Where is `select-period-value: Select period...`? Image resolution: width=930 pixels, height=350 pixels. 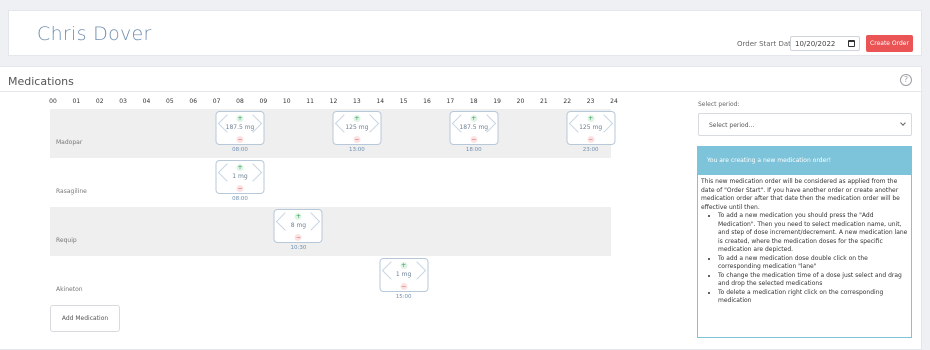
select-period-value: Select period... is located at coordinates (732, 125).